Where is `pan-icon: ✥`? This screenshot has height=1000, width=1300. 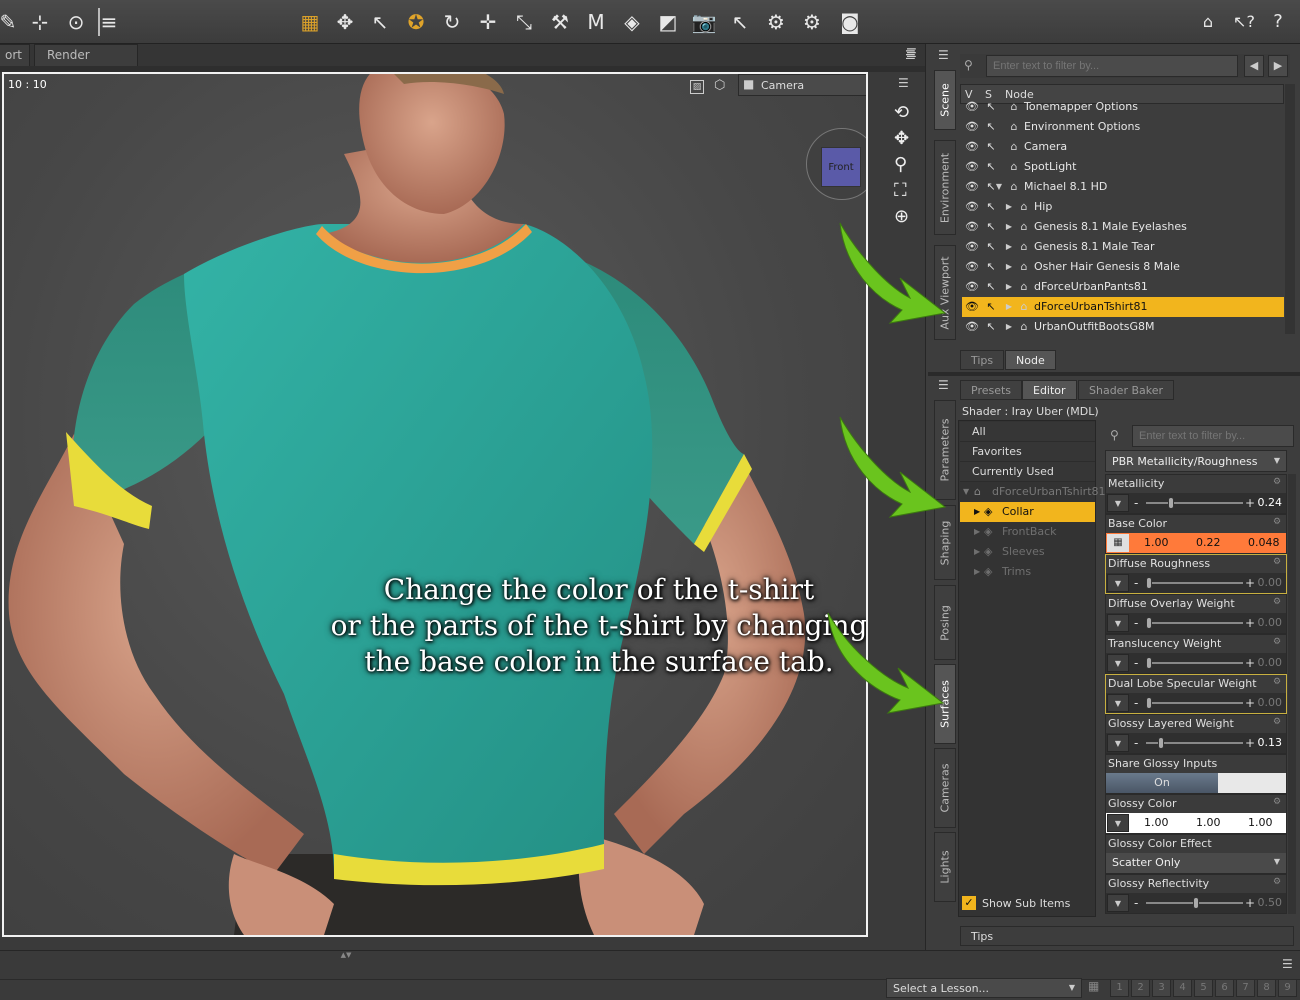 pan-icon: ✥ is located at coordinates (901, 138).